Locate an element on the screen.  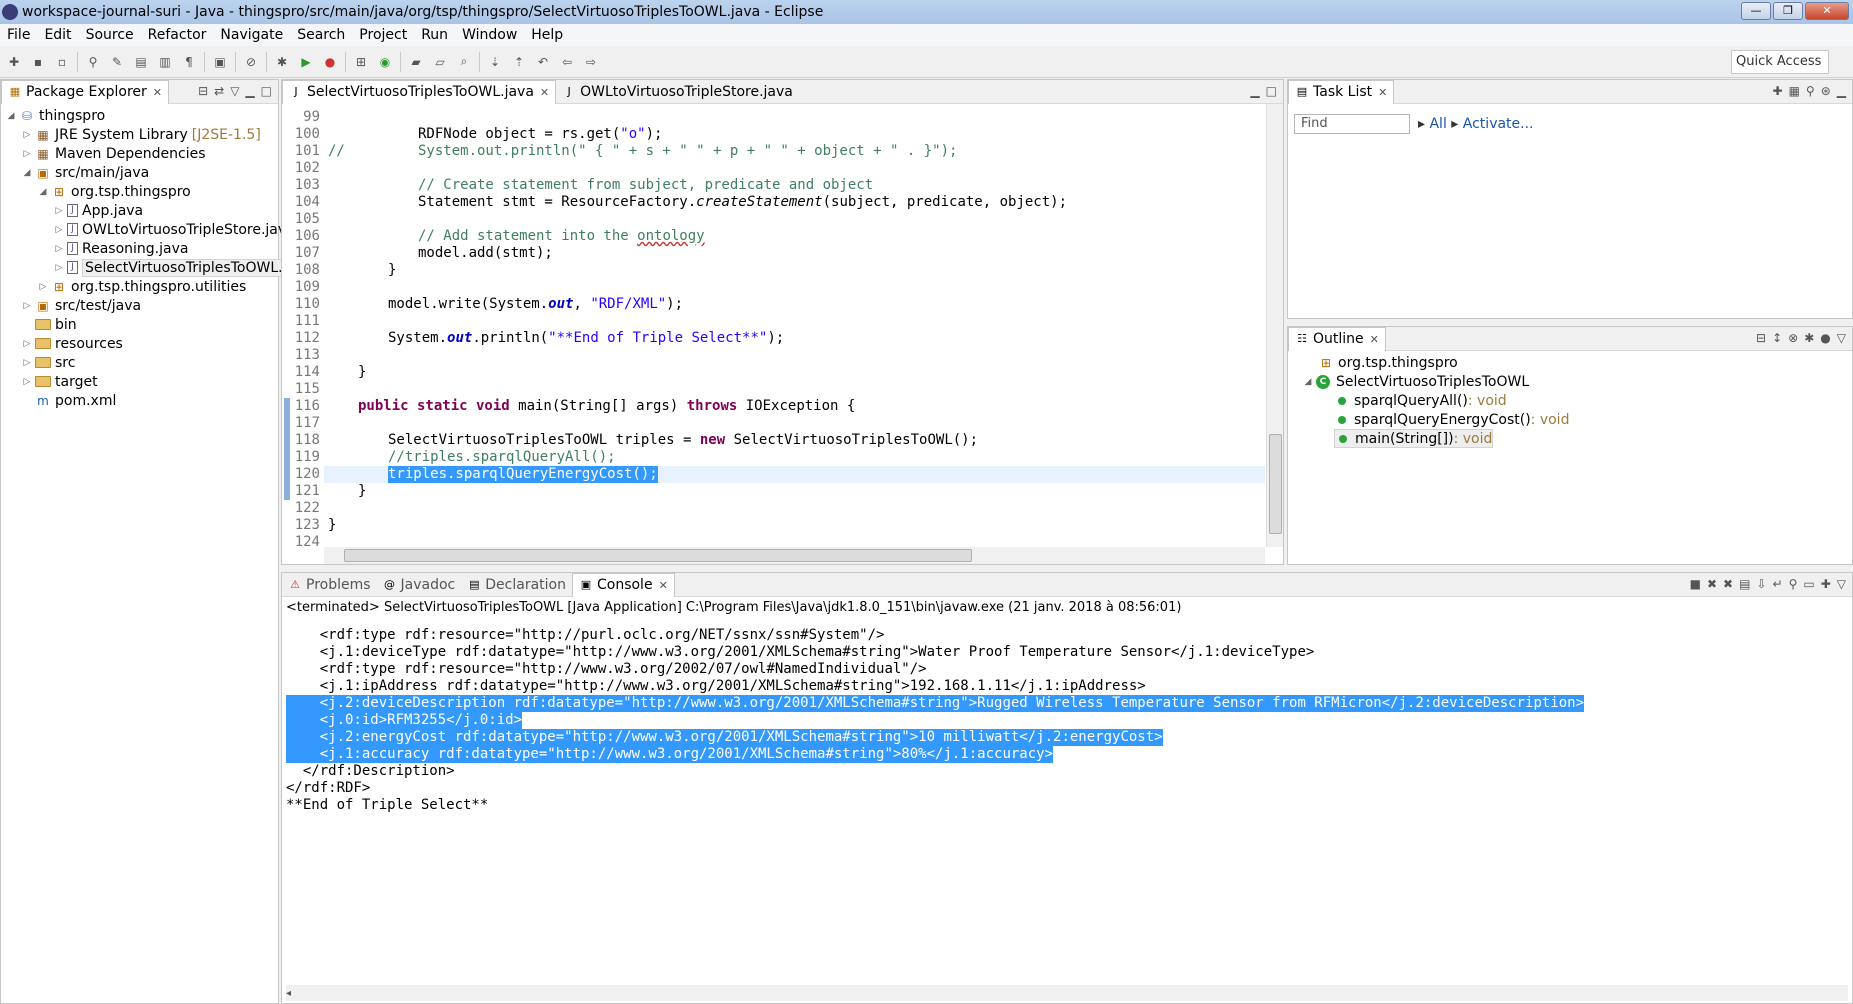
forward-icon: ⇨ is located at coordinates (591, 62).